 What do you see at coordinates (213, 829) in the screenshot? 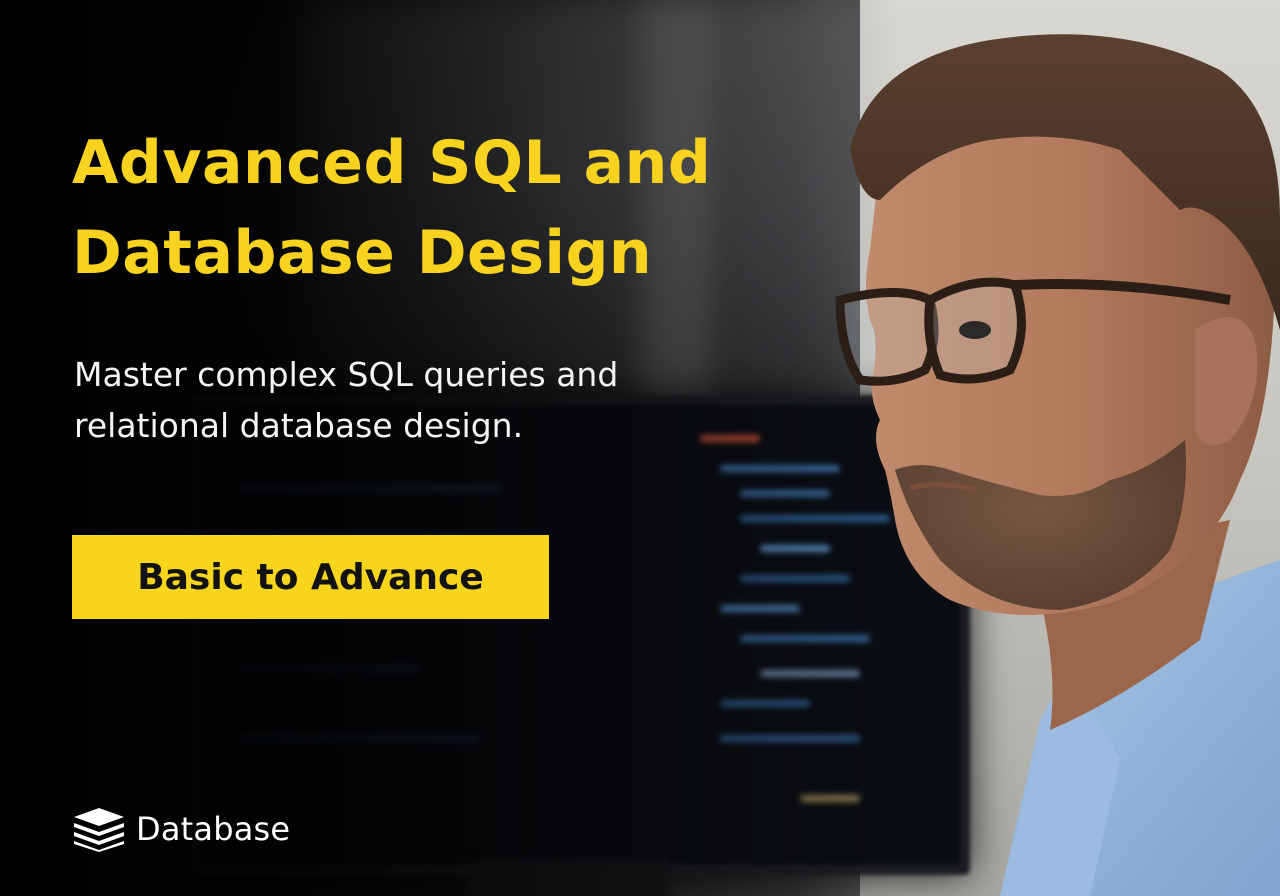
I see `brand-name: Database` at bounding box center [213, 829].